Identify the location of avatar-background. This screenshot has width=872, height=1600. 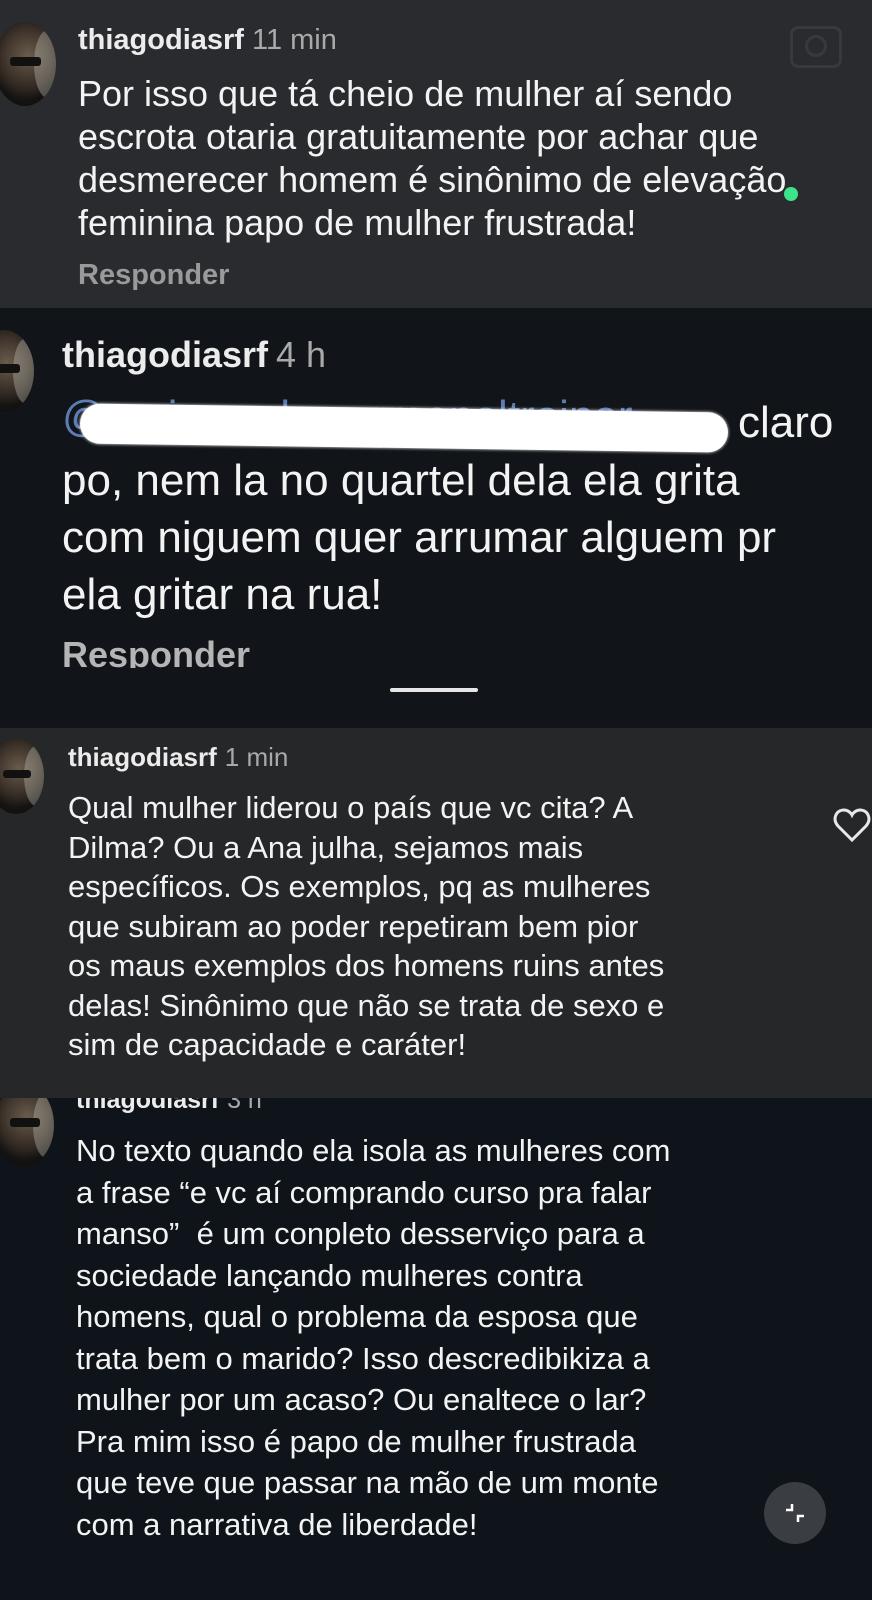
(43, 1128).